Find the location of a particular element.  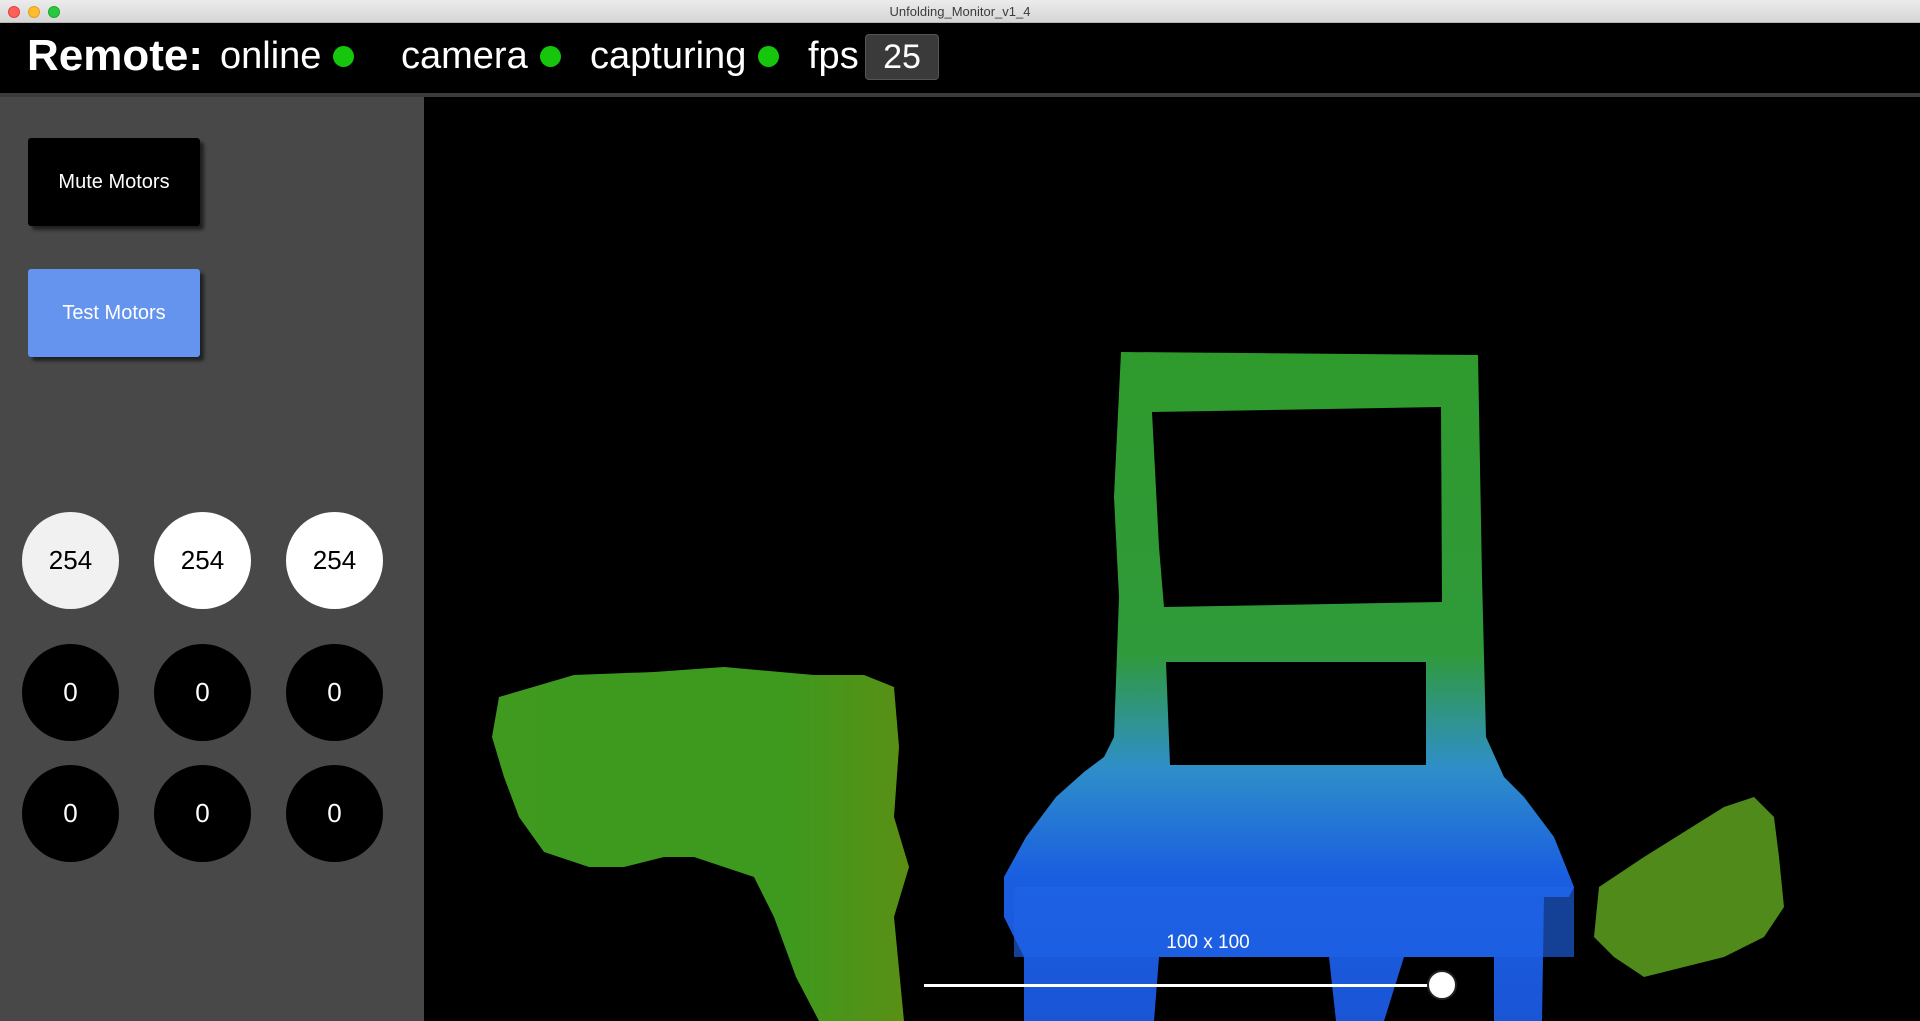

motor-value-r3c3: 0 is located at coordinates (334, 813).